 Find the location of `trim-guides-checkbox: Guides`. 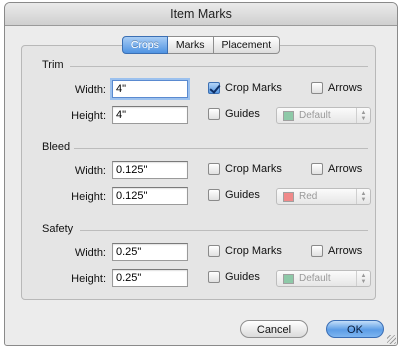

trim-guides-checkbox: Guides is located at coordinates (234, 114).